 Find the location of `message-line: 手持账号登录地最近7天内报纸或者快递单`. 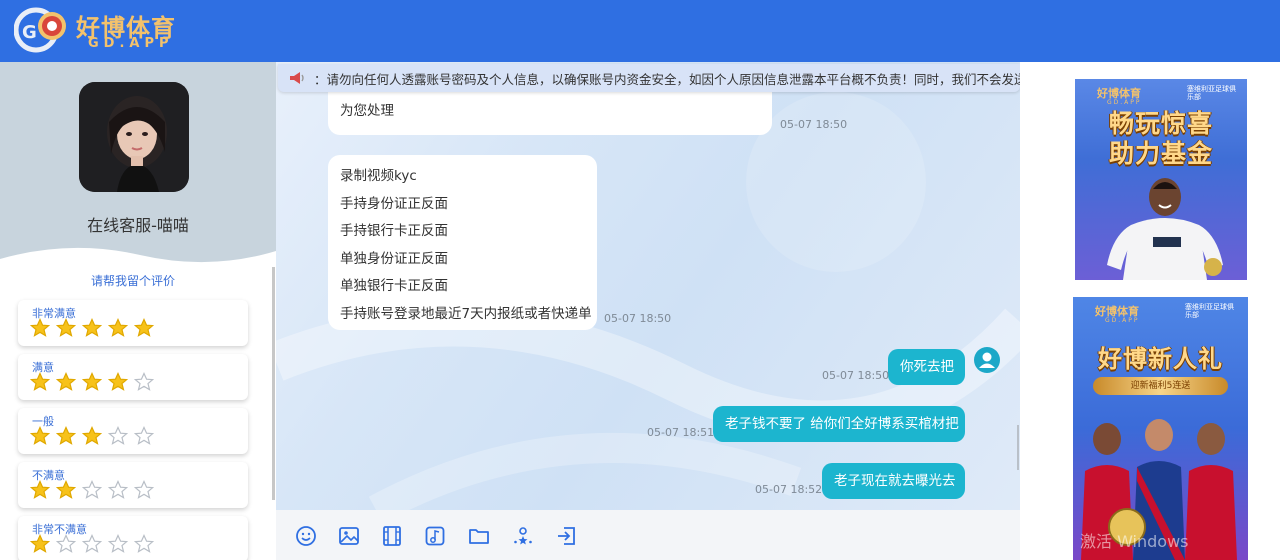

message-line: 手持账号登录地最近7天内报纸或者快递单 is located at coordinates (466, 313).